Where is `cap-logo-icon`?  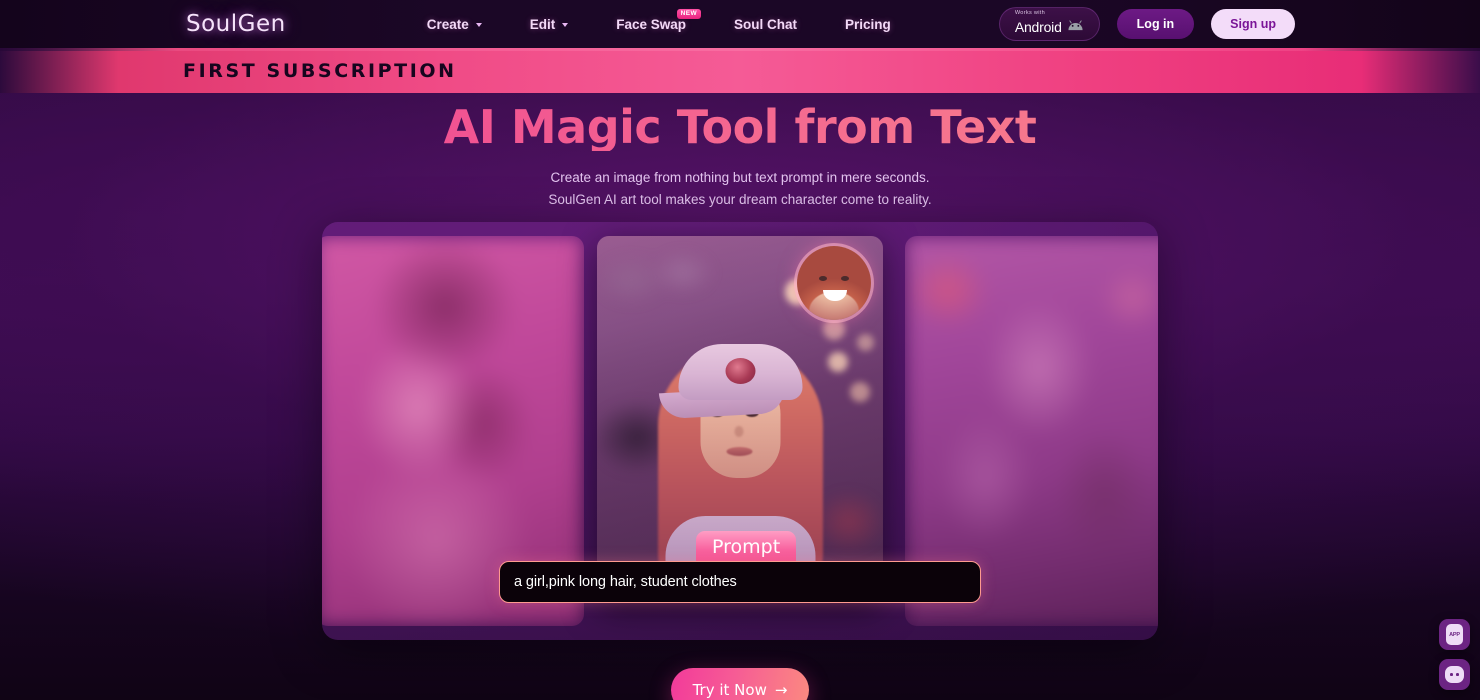
cap-logo-icon is located at coordinates (740, 371).